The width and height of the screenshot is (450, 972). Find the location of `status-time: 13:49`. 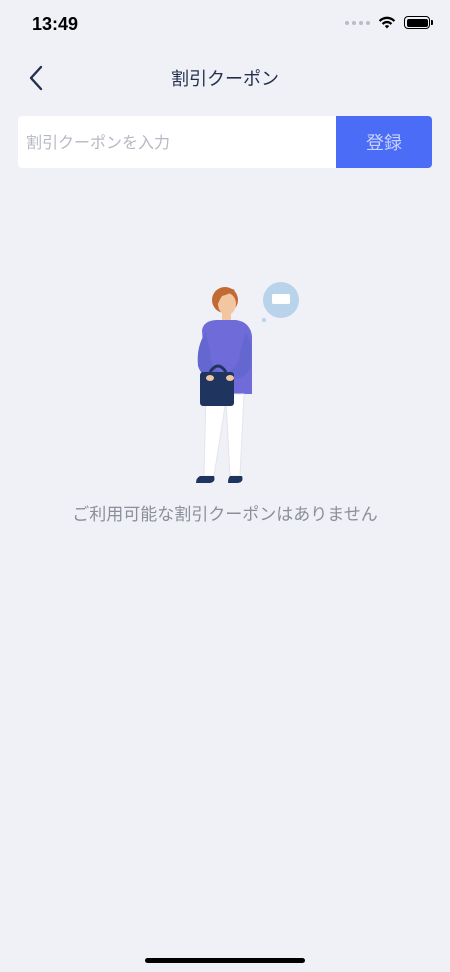

status-time: 13:49 is located at coordinates (55, 24).